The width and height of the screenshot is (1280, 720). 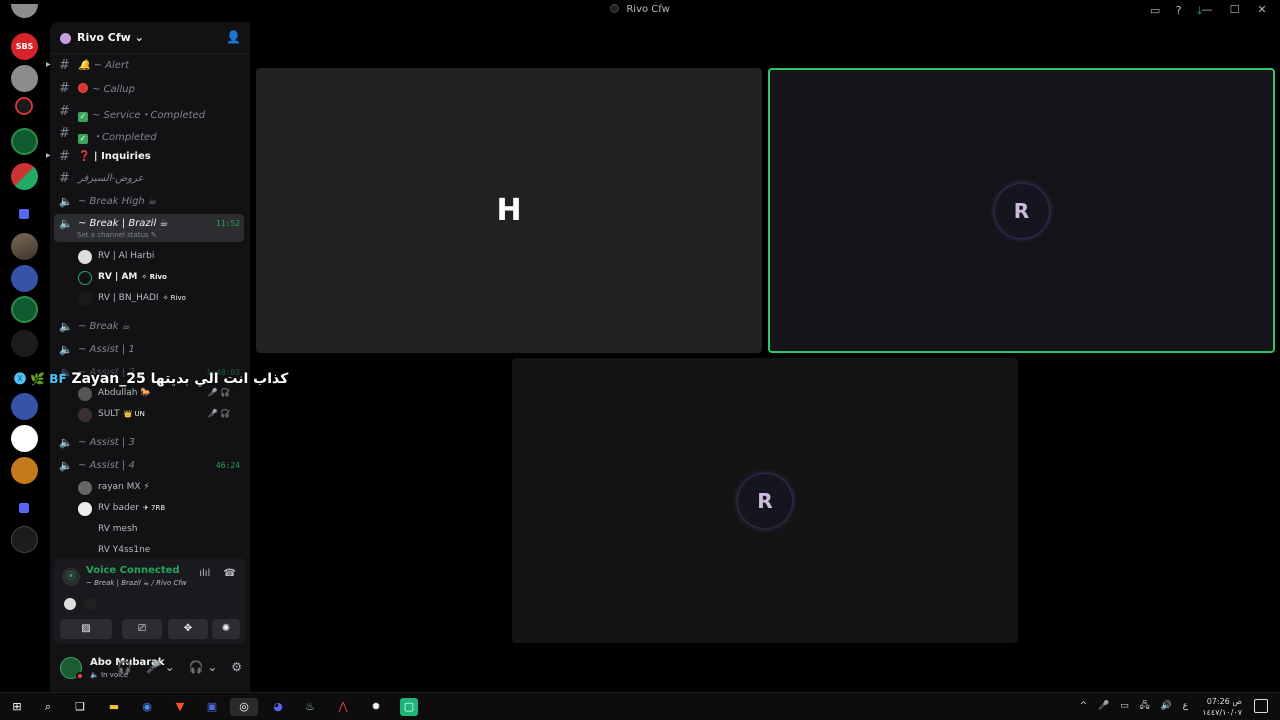 I want to click on discord-icon: ◎, so click(x=244, y=707).